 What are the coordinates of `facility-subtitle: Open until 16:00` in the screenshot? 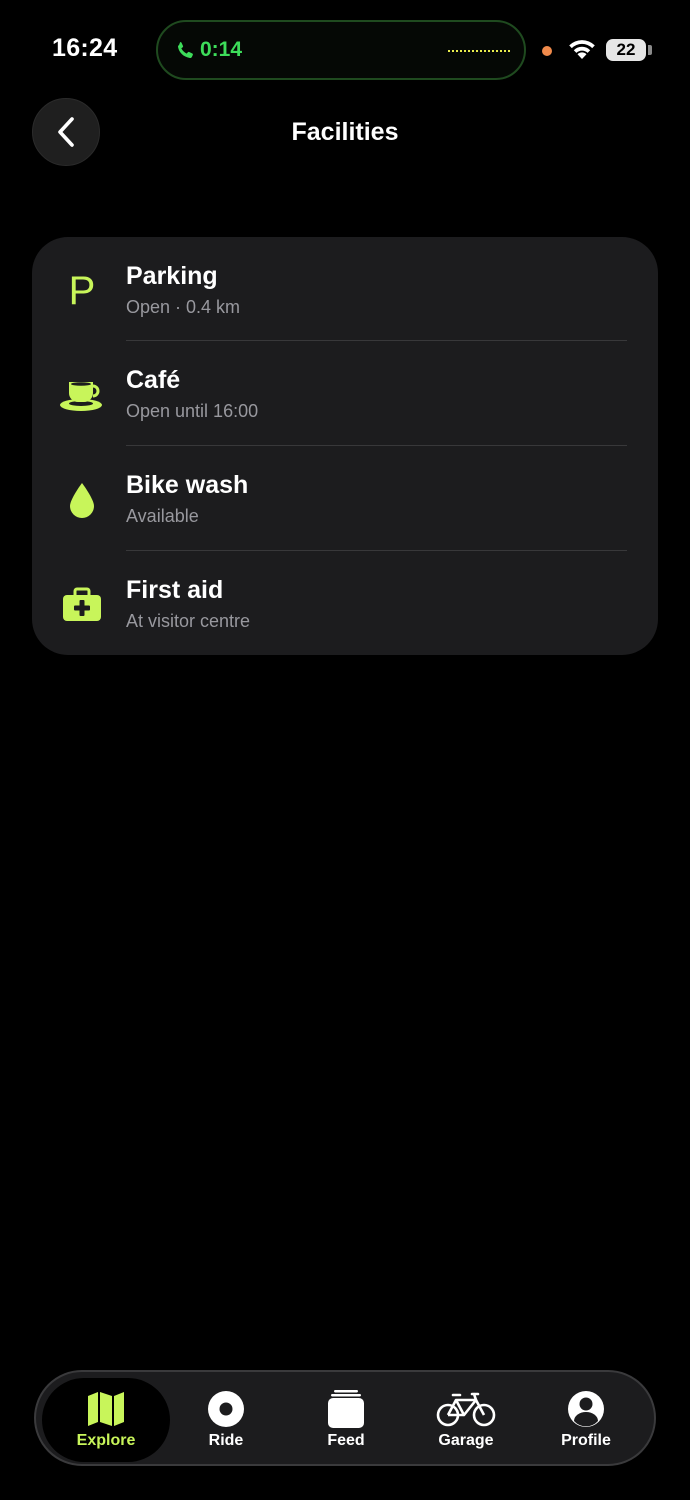 It's located at (192, 411).